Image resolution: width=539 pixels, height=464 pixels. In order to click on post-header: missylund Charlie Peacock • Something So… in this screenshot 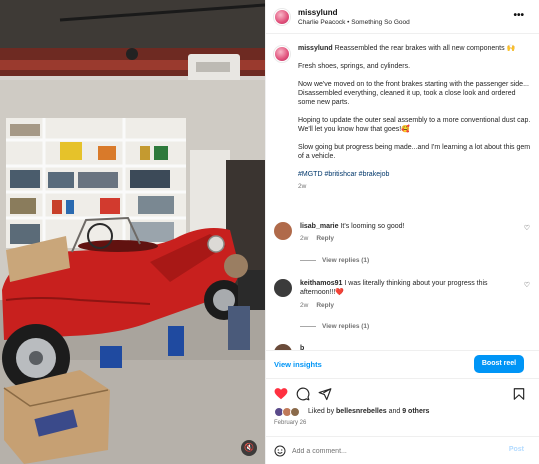, I will do `click(402, 17)`.